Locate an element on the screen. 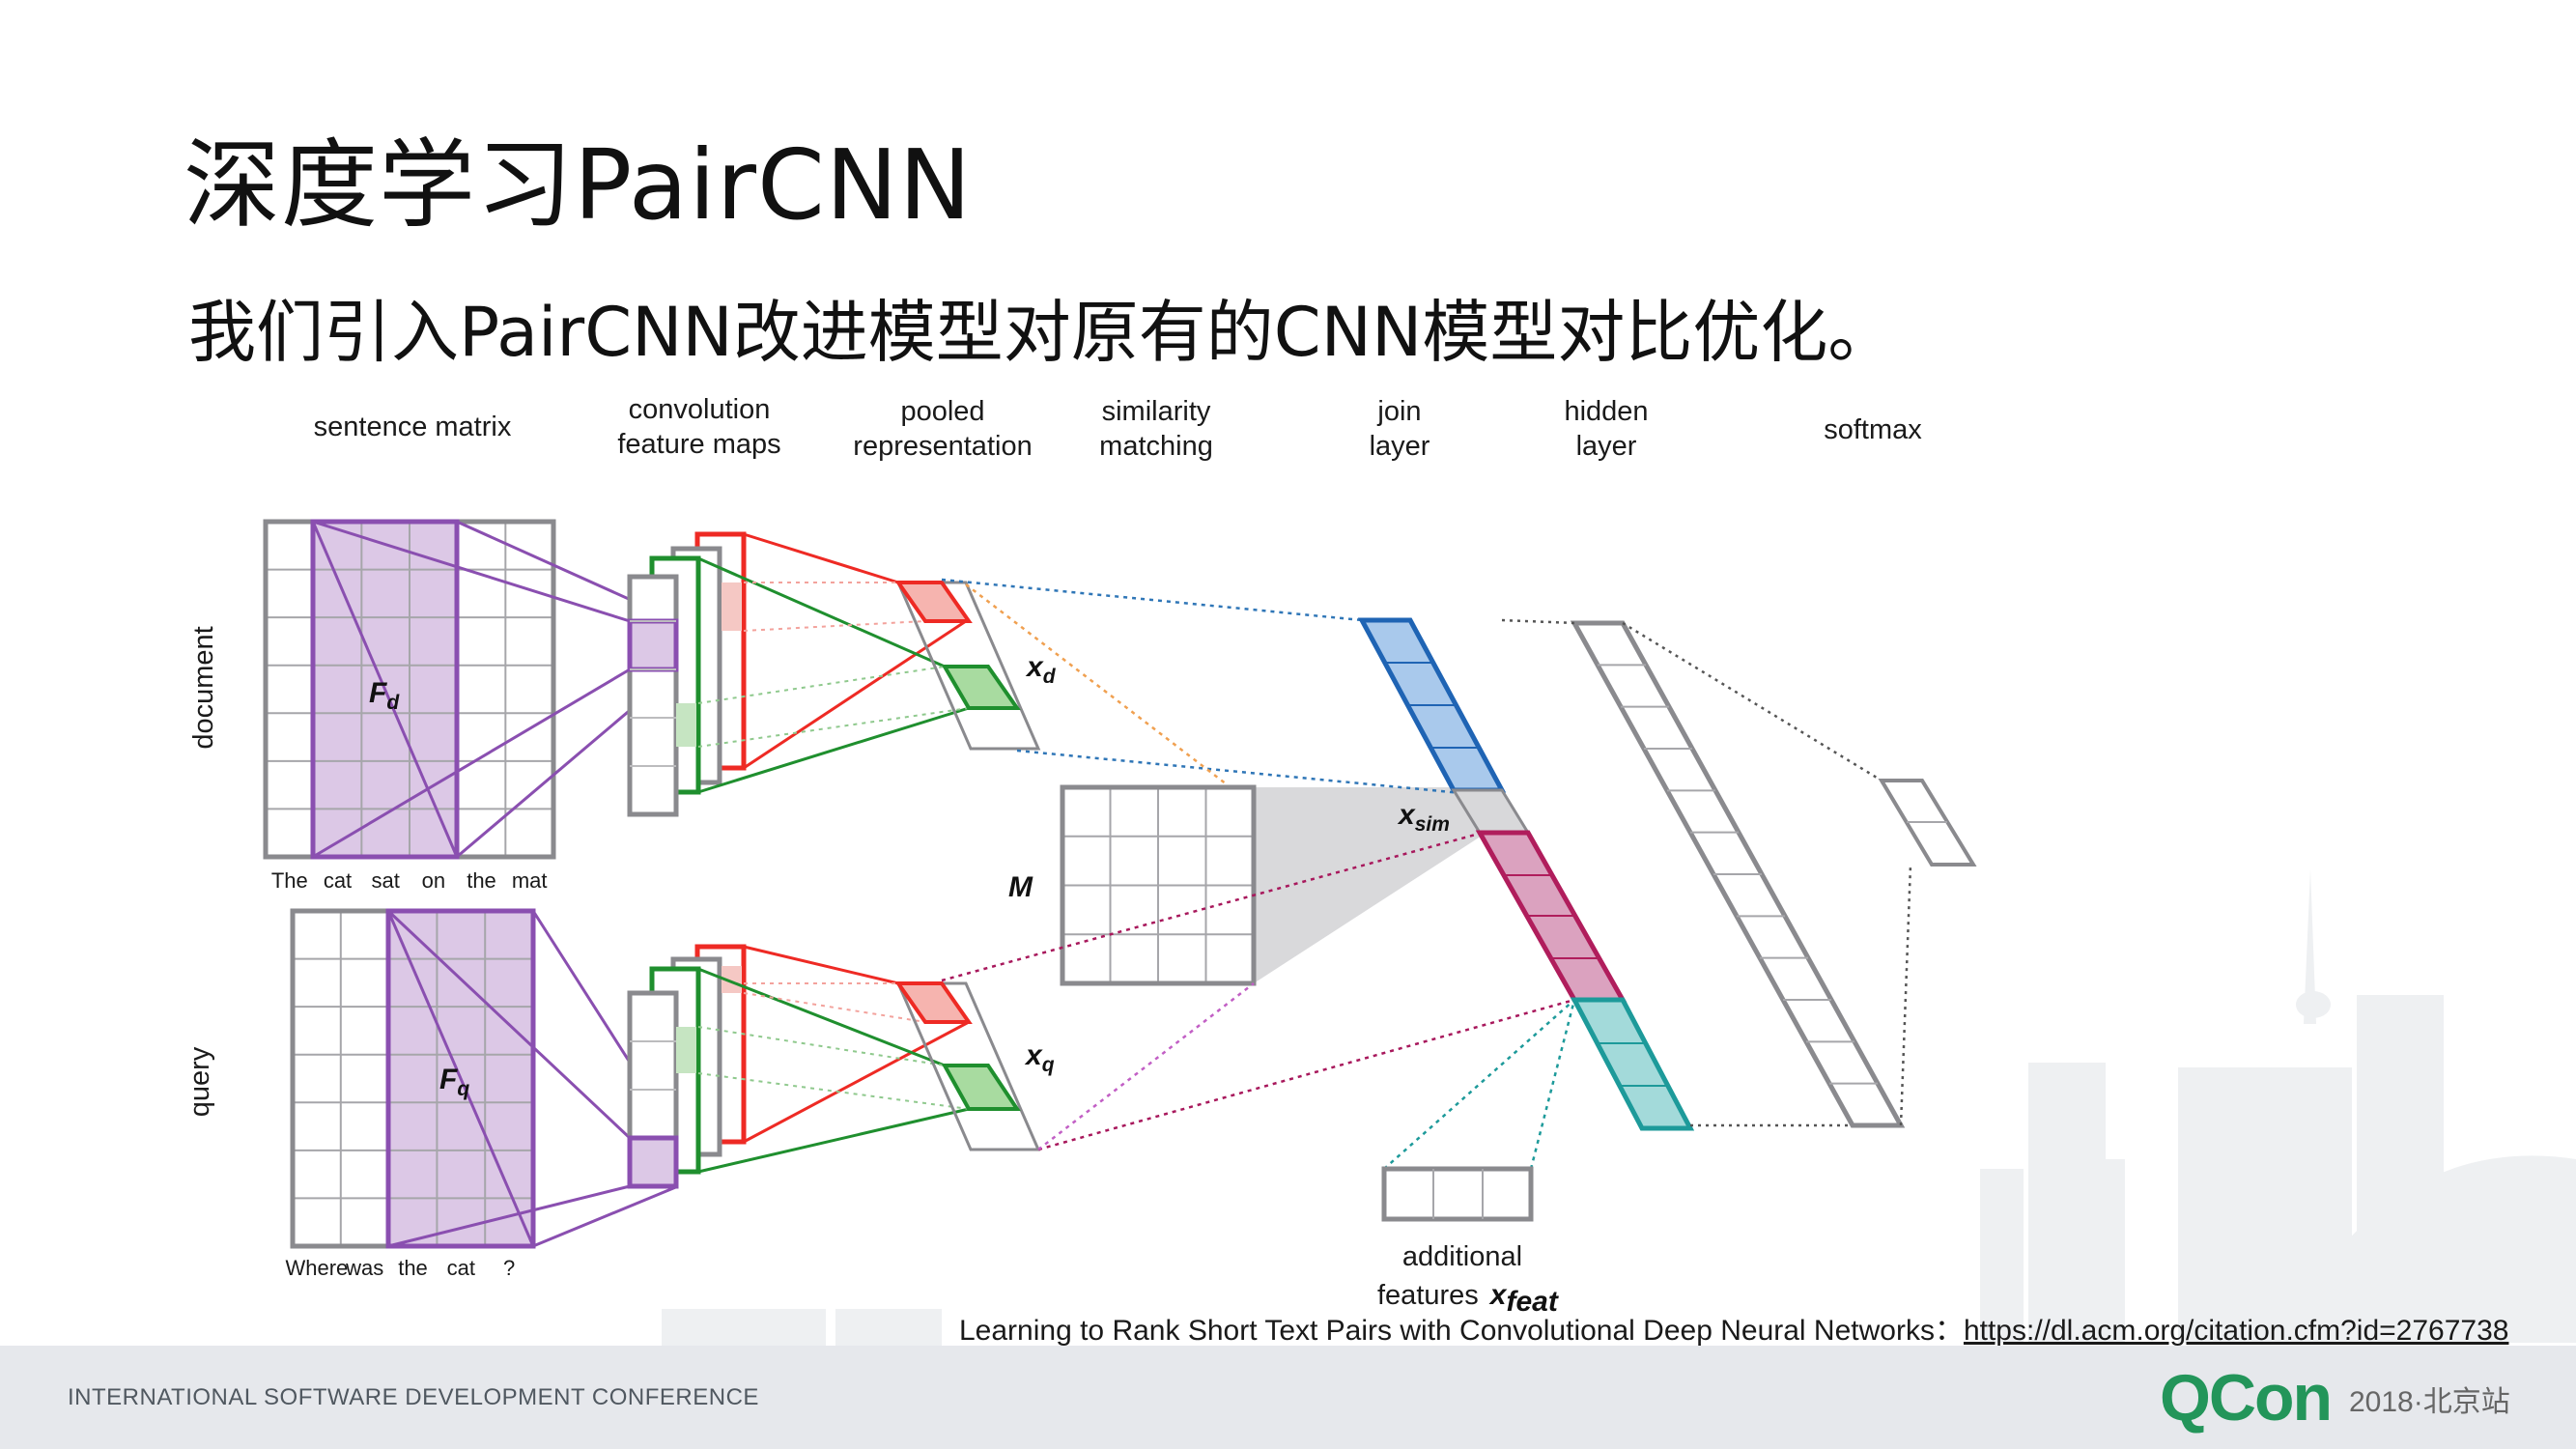 The width and height of the screenshot is (2576, 1449). query-word: was is located at coordinates (364, 1268).